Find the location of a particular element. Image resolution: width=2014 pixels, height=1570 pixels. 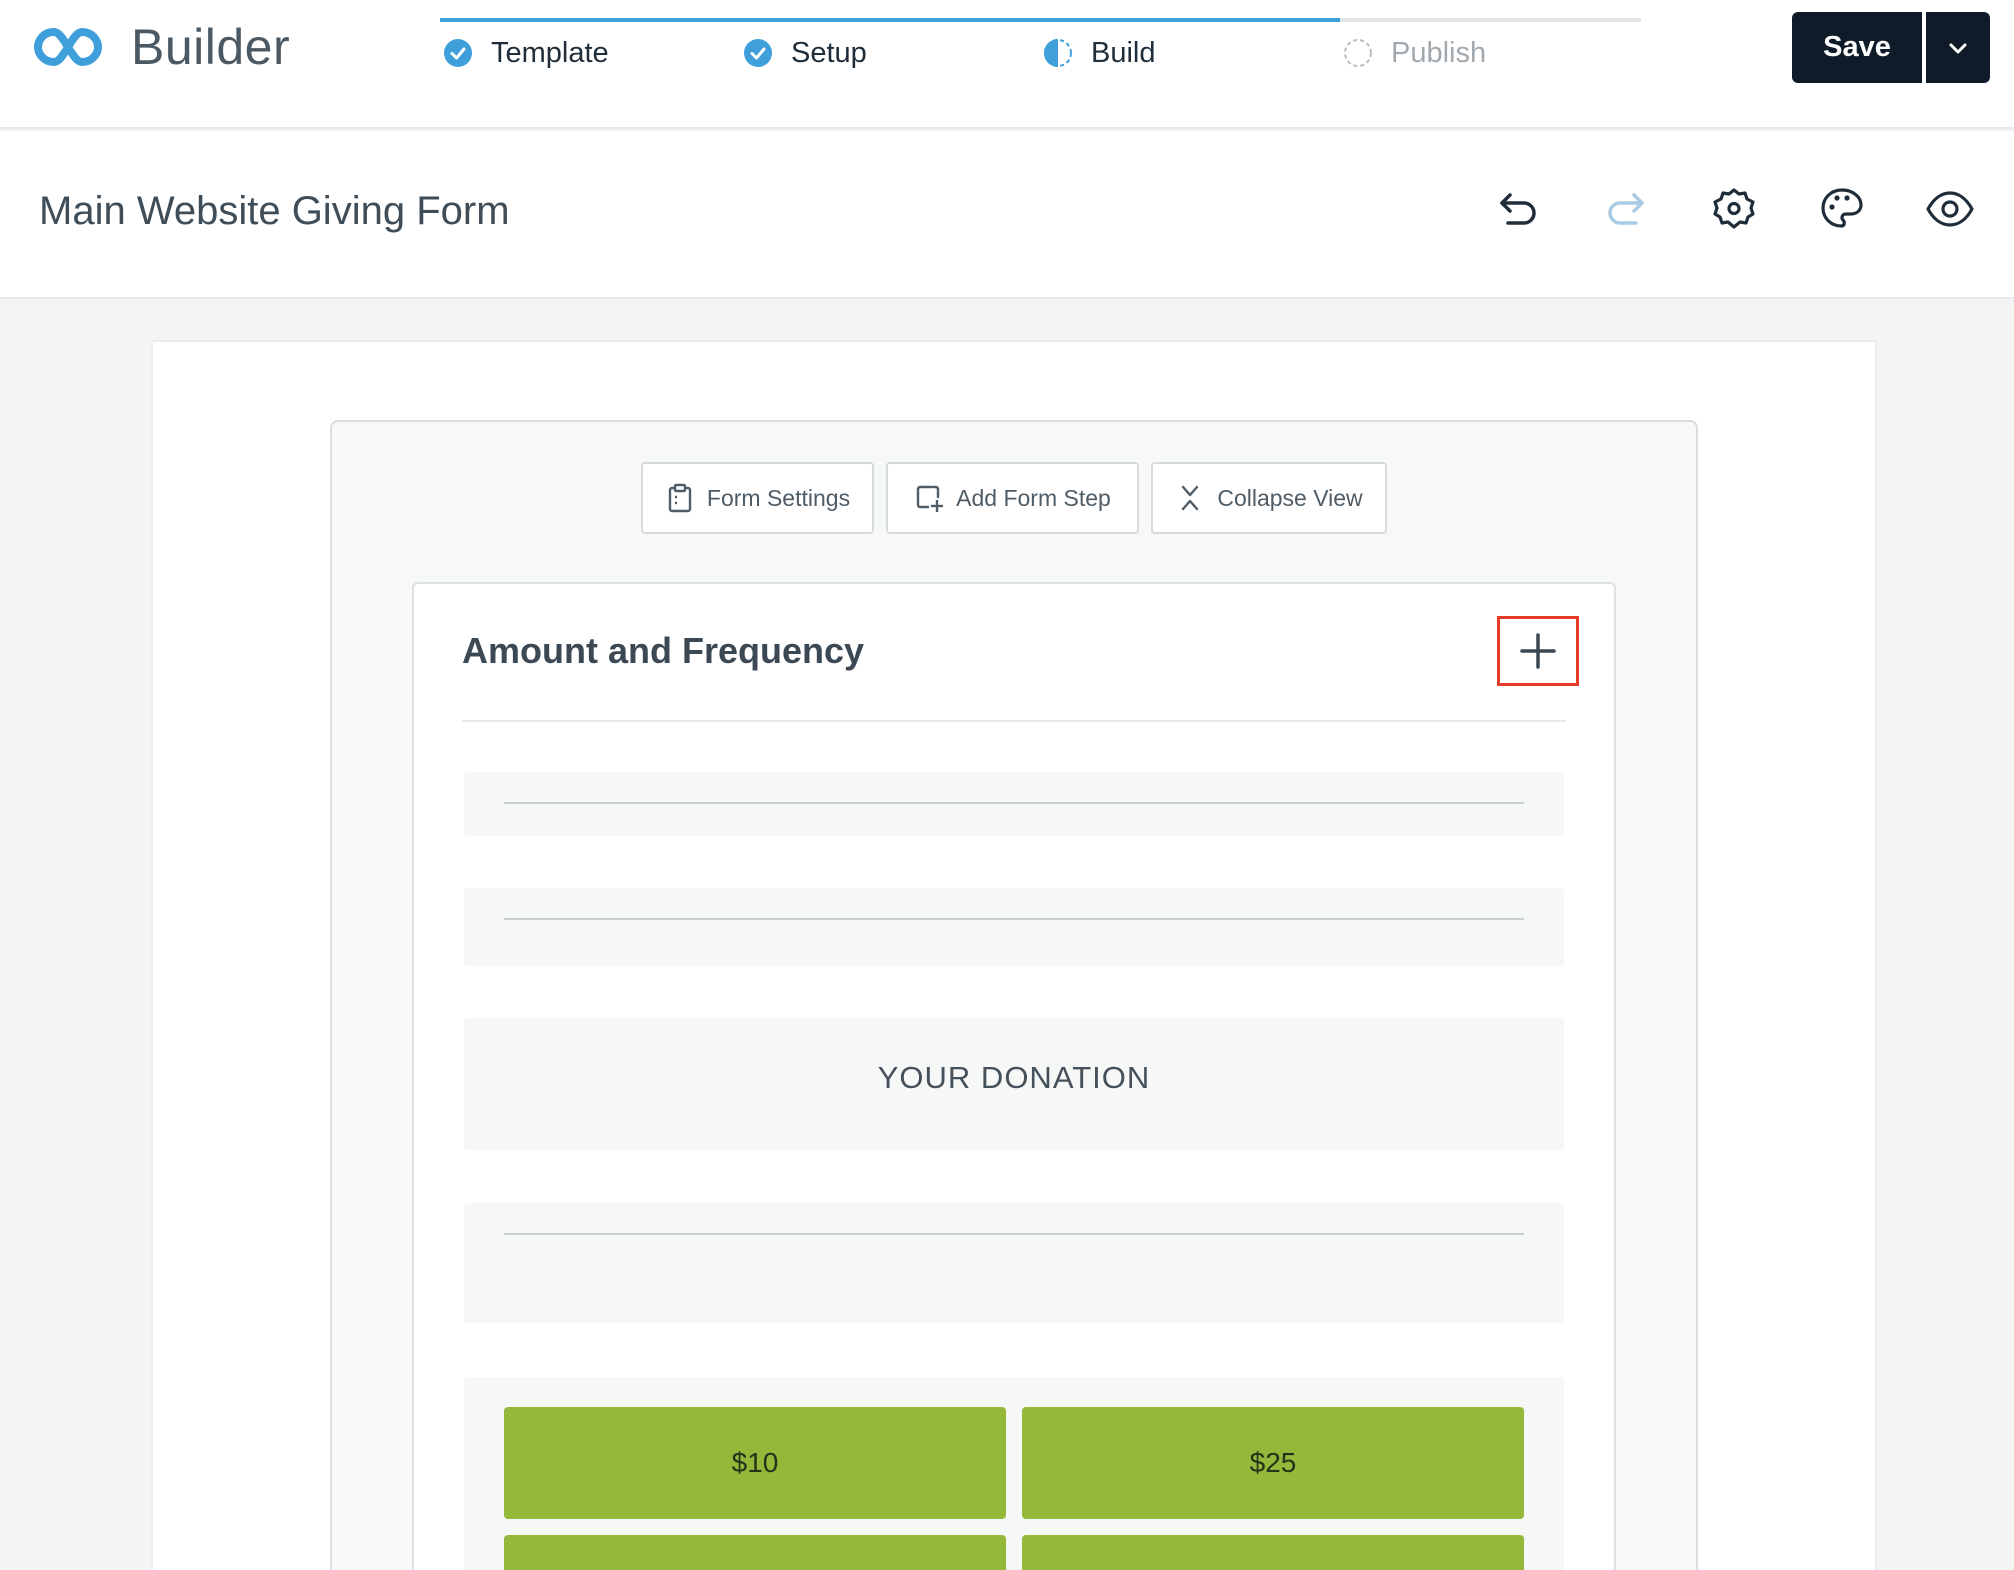

step-label: Build is located at coordinates (1123, 52).